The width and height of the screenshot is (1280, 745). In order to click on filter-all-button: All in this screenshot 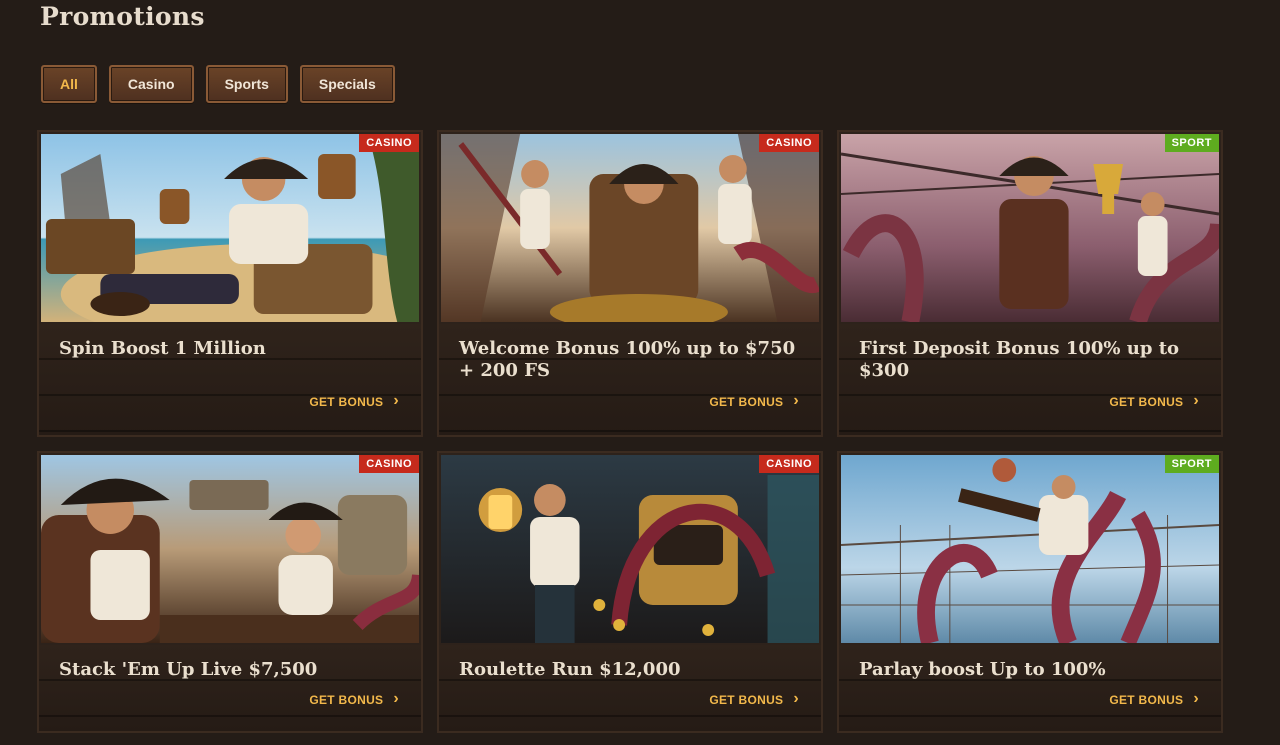, I will do `click(69, 84)`.